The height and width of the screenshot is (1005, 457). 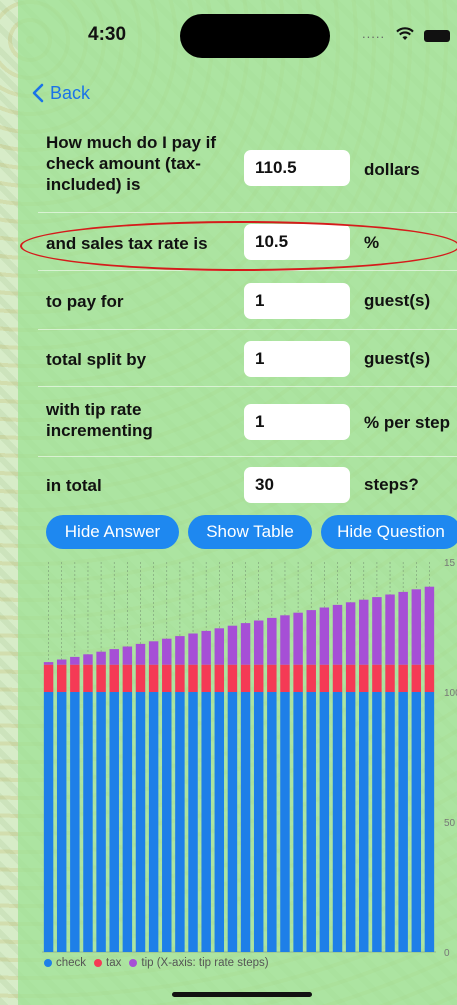 I want to click on legend-check-swatch, so click(x=48, y=963).